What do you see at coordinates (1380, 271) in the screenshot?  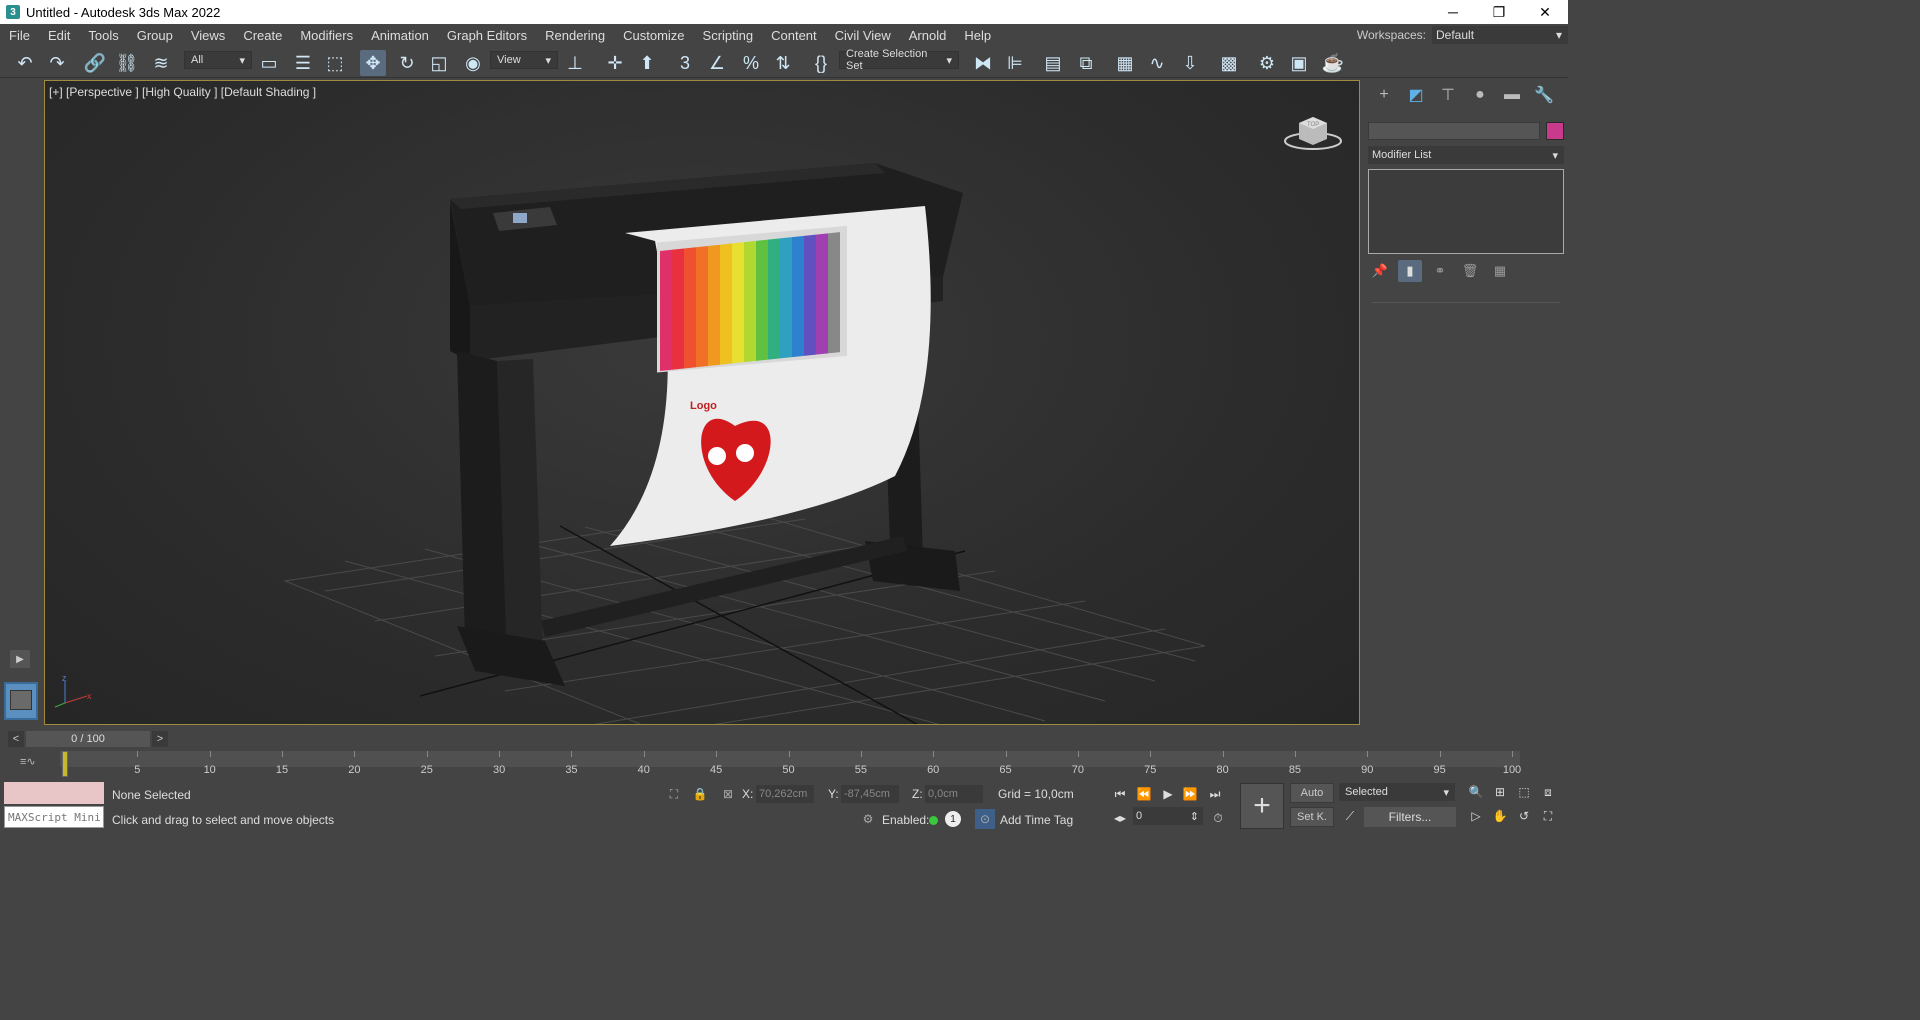 I see `pin-stack-icon: 📌` at bounding box center [1380, 271].